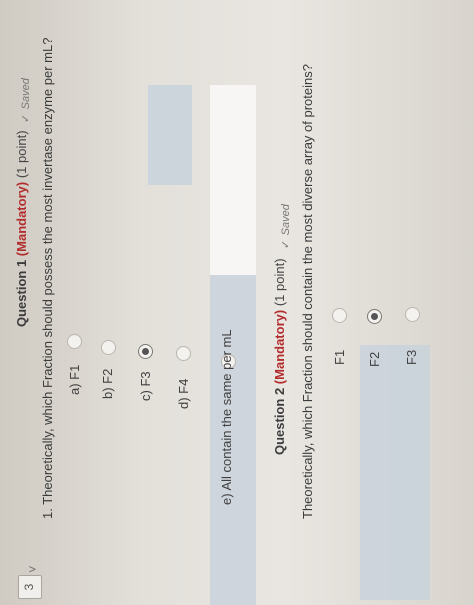  I want to click on question1-status: ✓ Saved, so click(25, 100).